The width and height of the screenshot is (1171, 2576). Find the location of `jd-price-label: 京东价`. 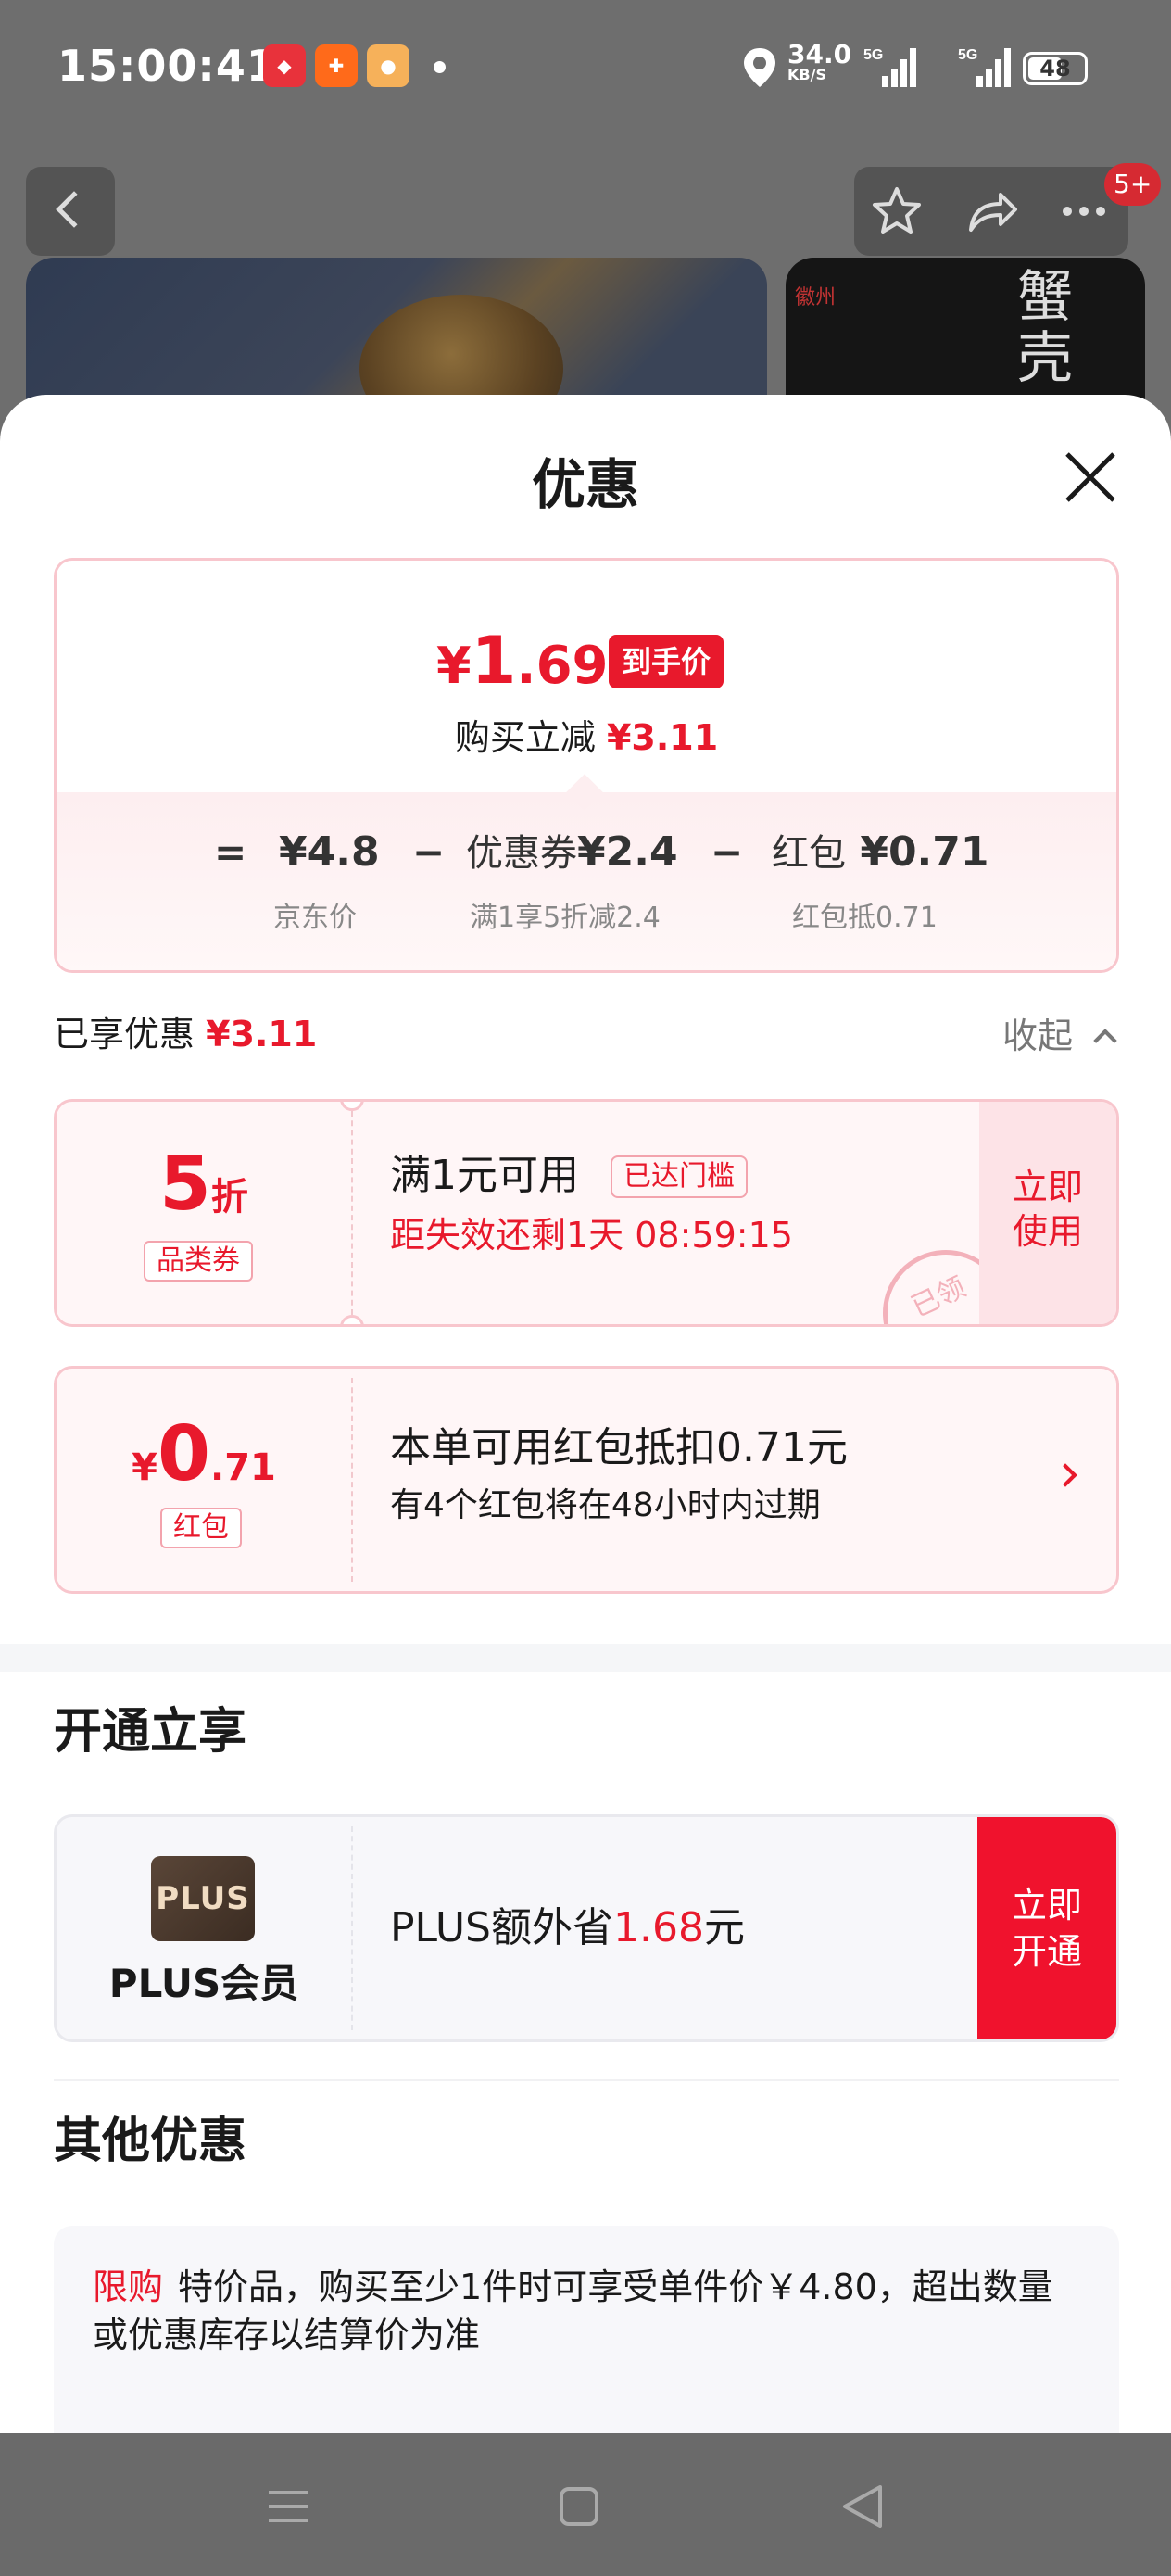

jd-price-label: 京东价 is located at coordinates (315, 918).